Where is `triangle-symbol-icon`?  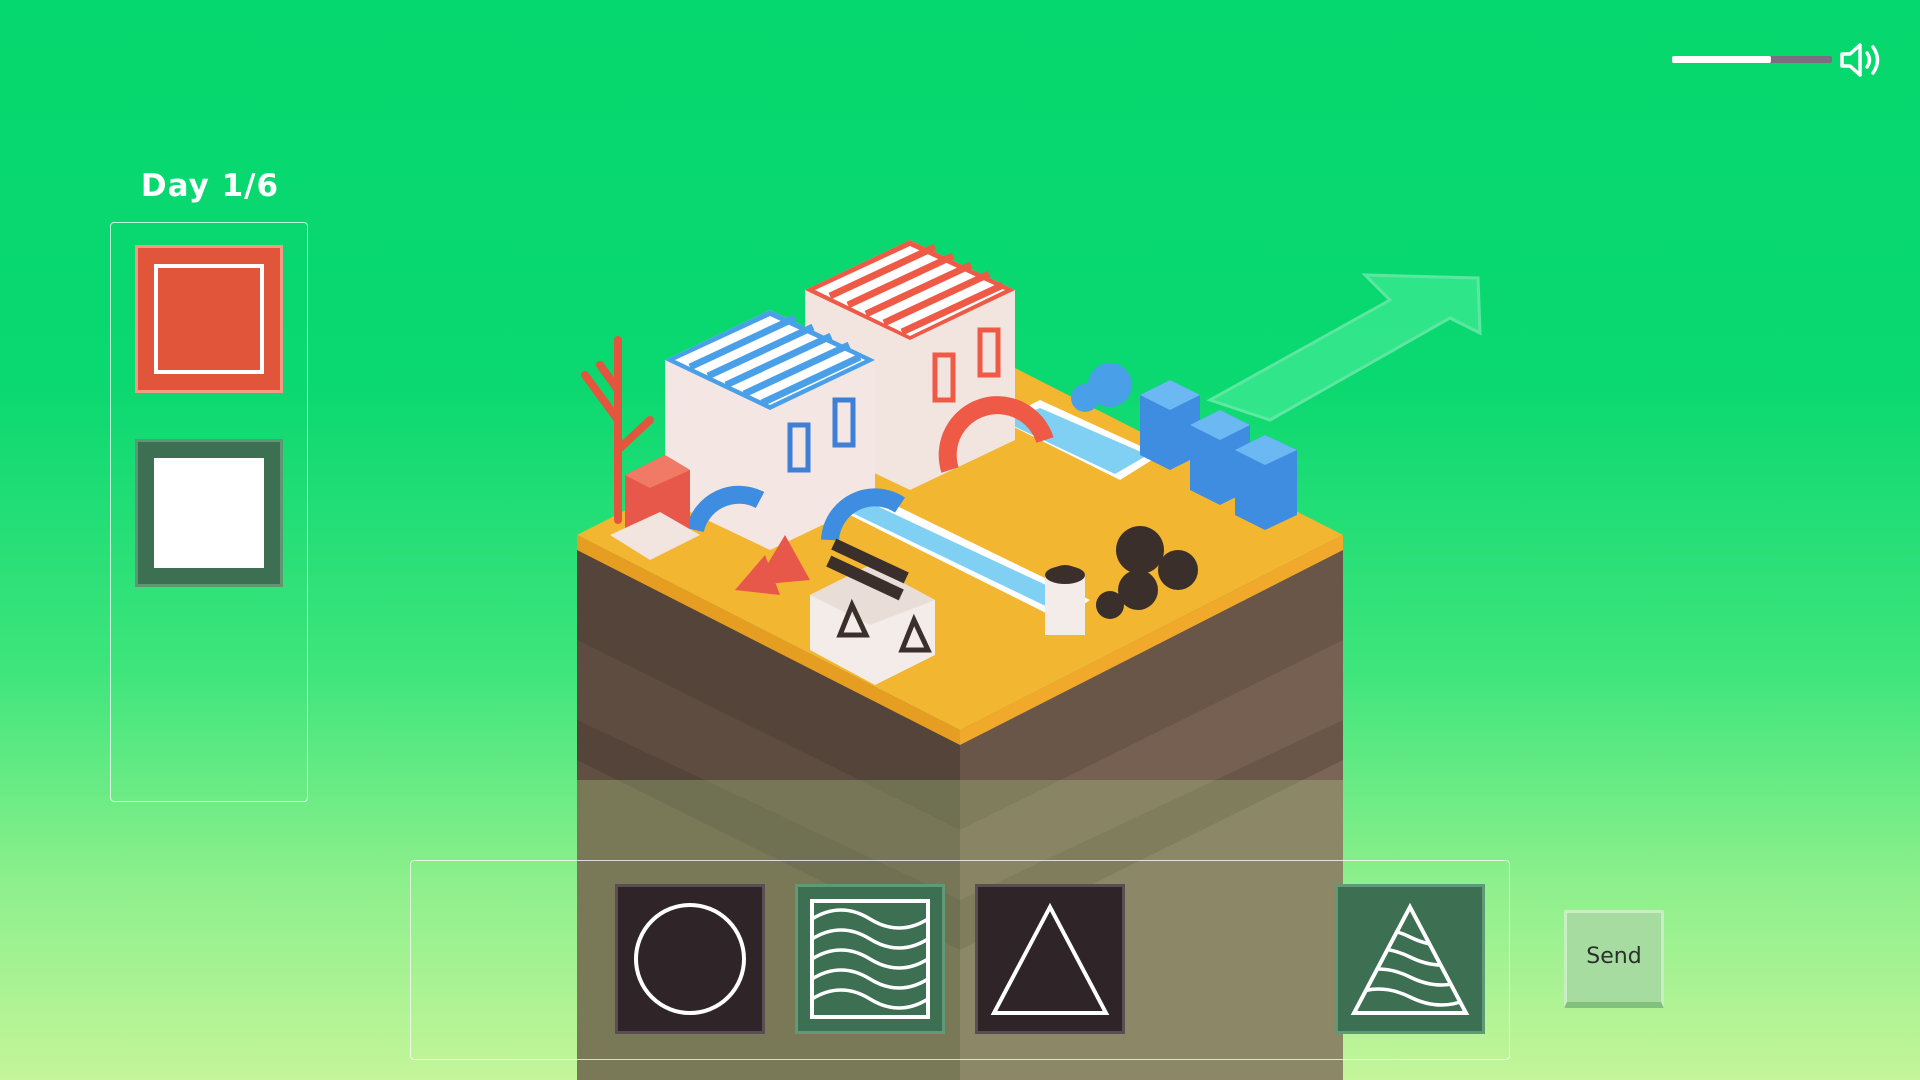
triangle-symbol-icon is located at coordinates (1050, 958).